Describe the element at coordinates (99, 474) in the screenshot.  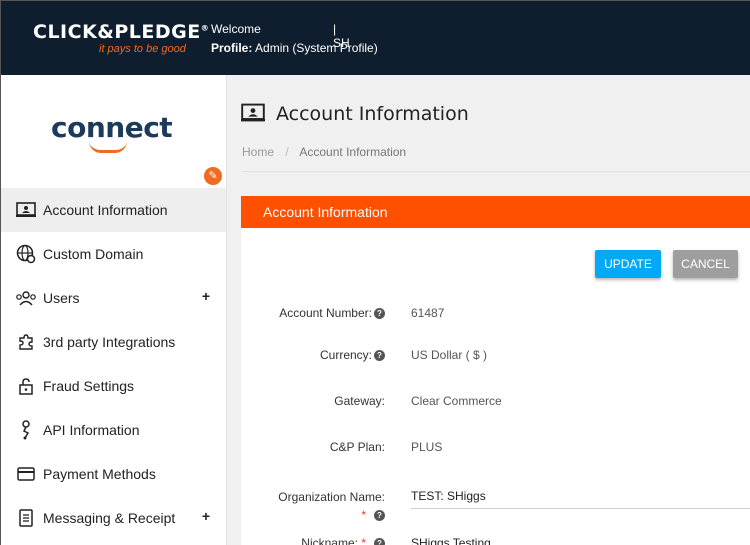
I see `sidebar-item-label: Payment Methods` at that location.